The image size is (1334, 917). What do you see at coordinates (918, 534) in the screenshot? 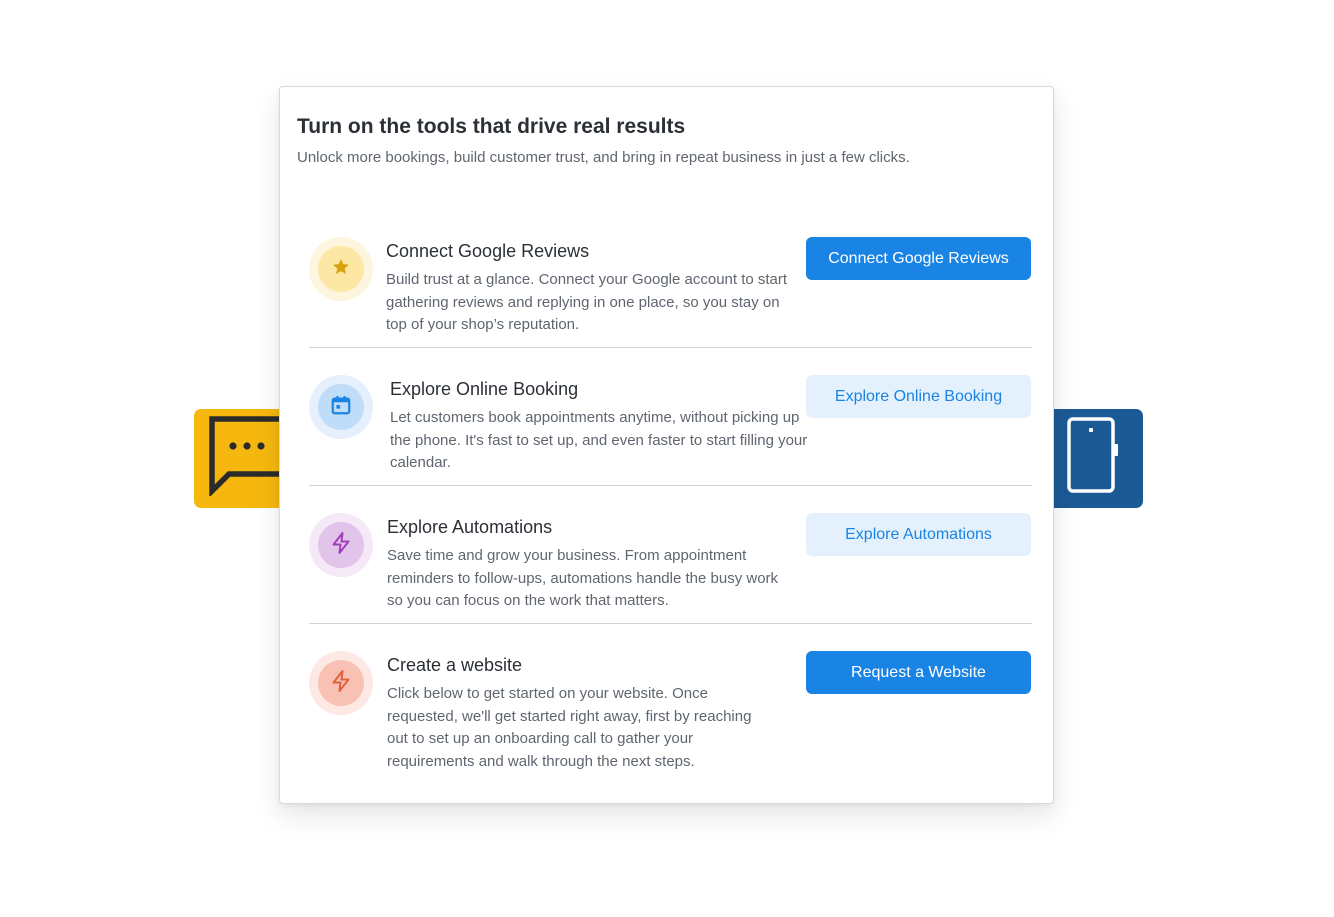
I see `explore-automations-button: Explore Automations` at bounding box center [918, 534].